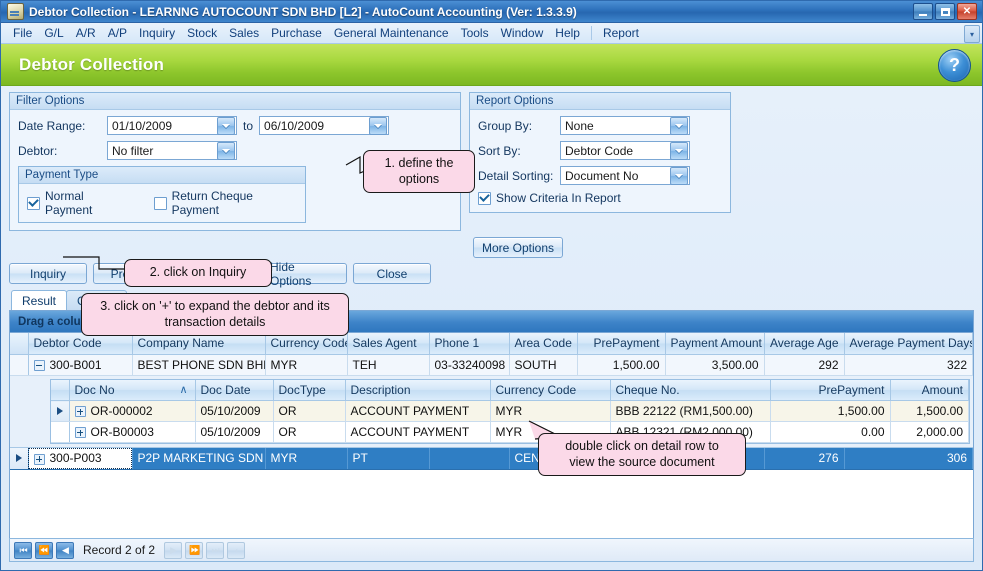  Describe the element at coordinates (234, 432) in the screenshot. I see `detail-cell-doc-date: 05/10/2009` at that location.